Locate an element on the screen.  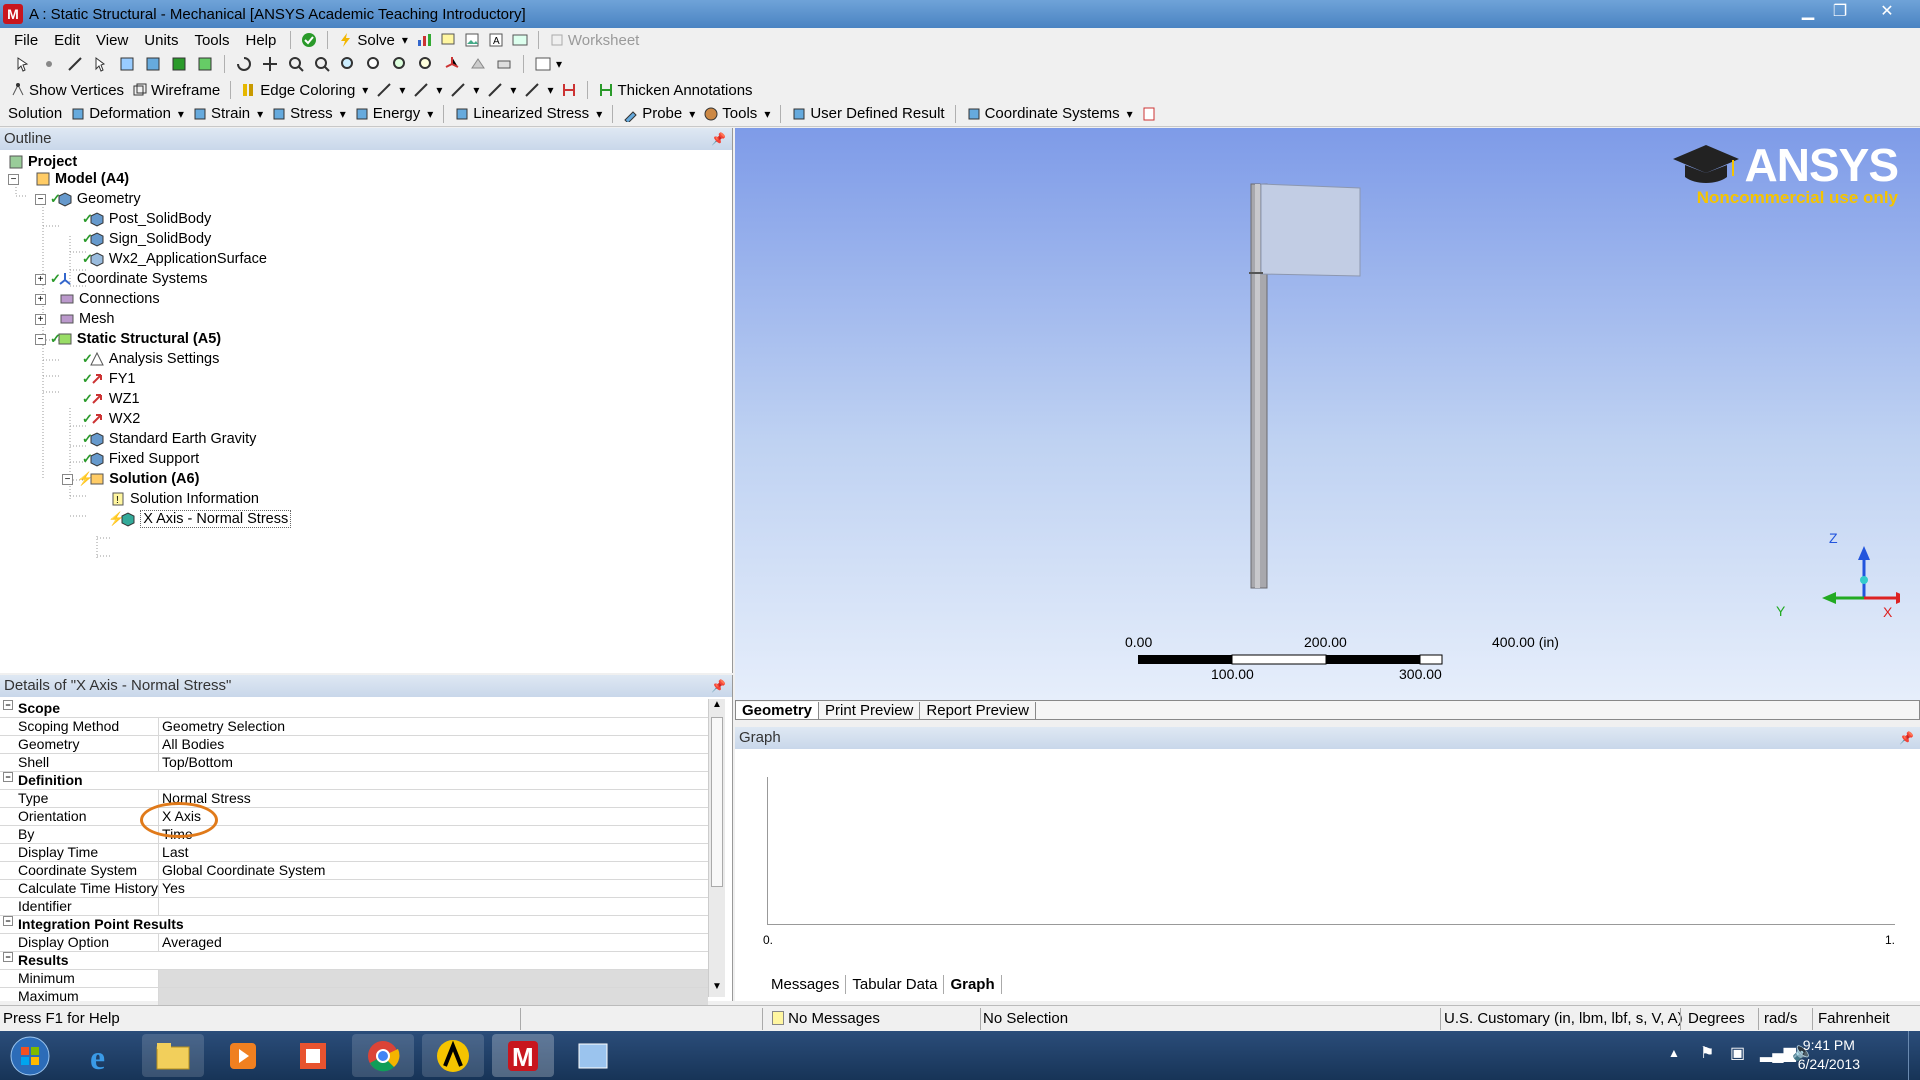
scroll-up-icon: ▲ is located at coordinates (717, 707).